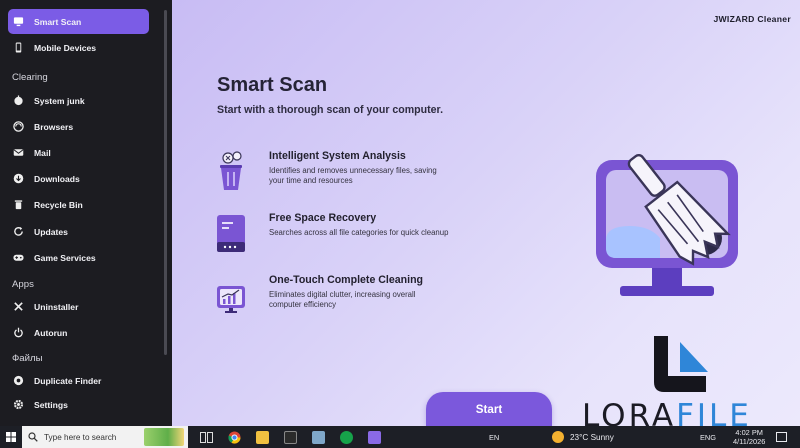 This screenshot has height=448, width=800. I want to click on windows-logo-icon, so click(11, 437).